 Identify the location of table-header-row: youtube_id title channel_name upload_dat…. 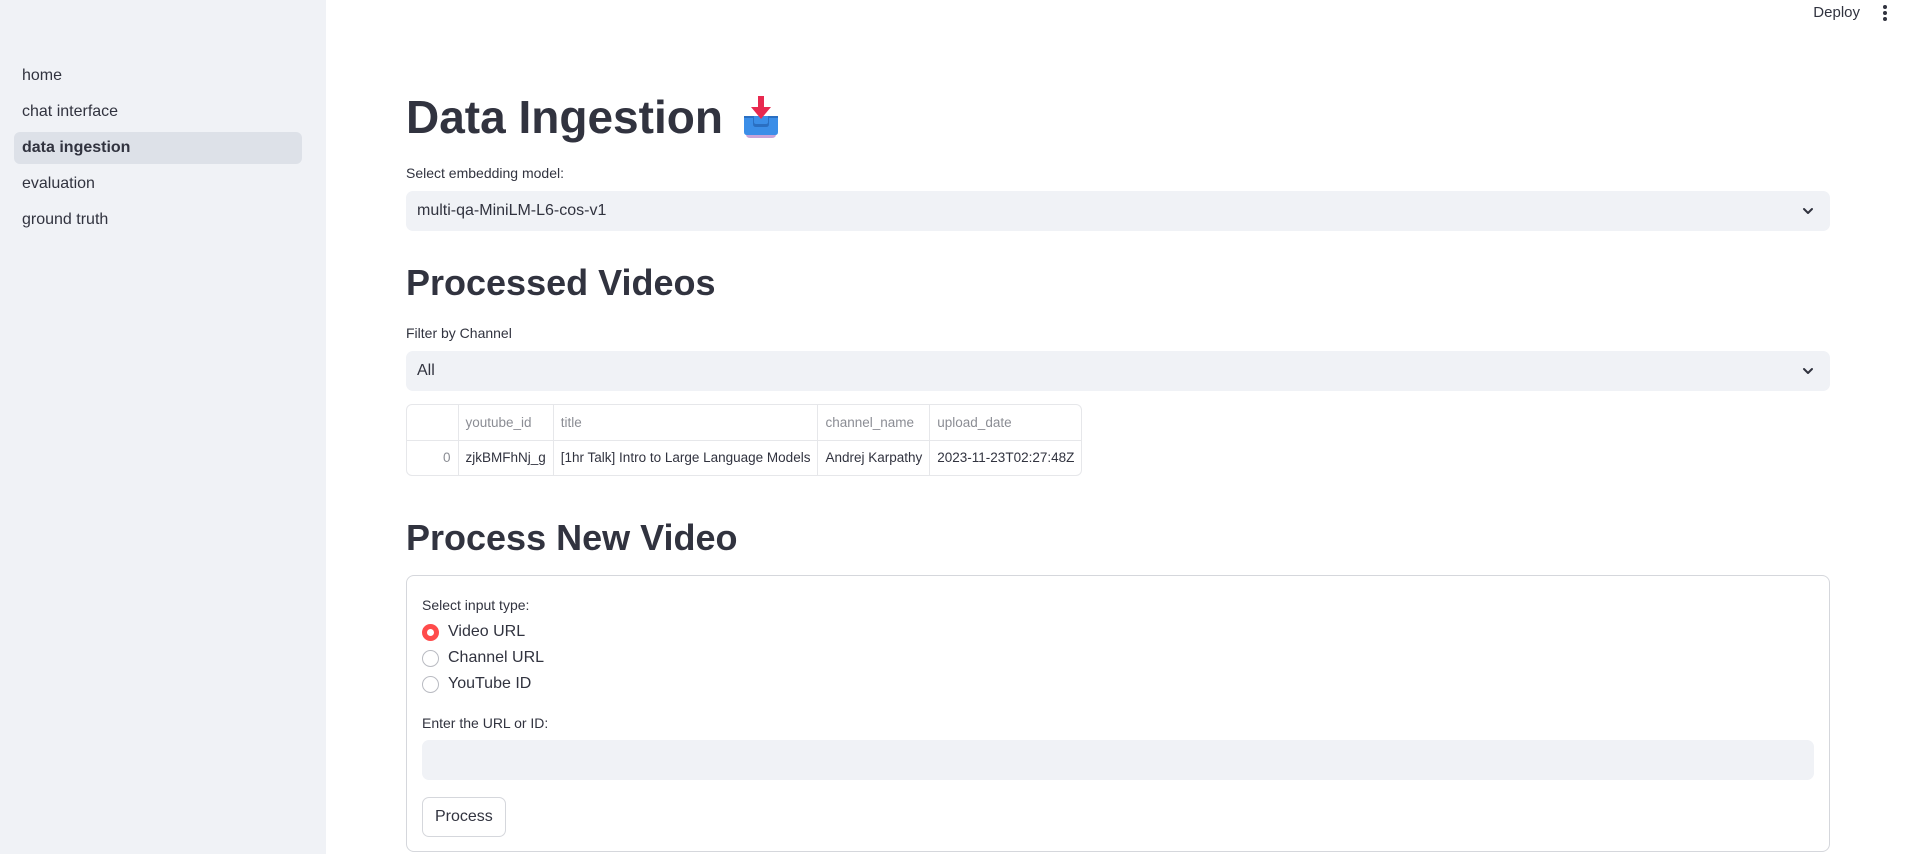
(744, 423).